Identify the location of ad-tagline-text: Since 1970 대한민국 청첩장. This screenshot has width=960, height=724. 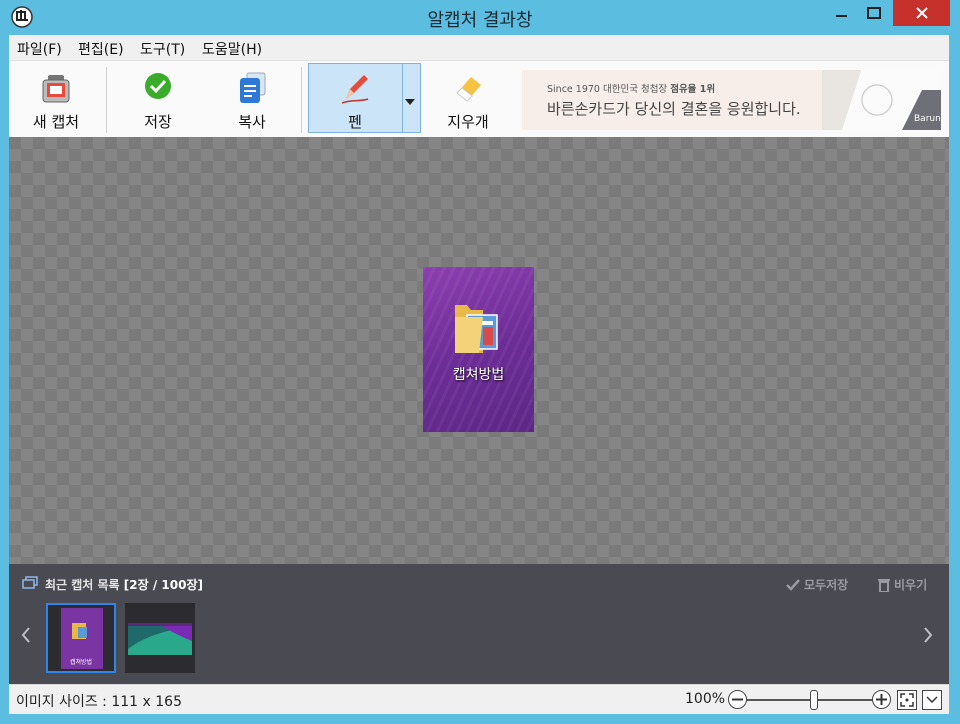
(609, 89).